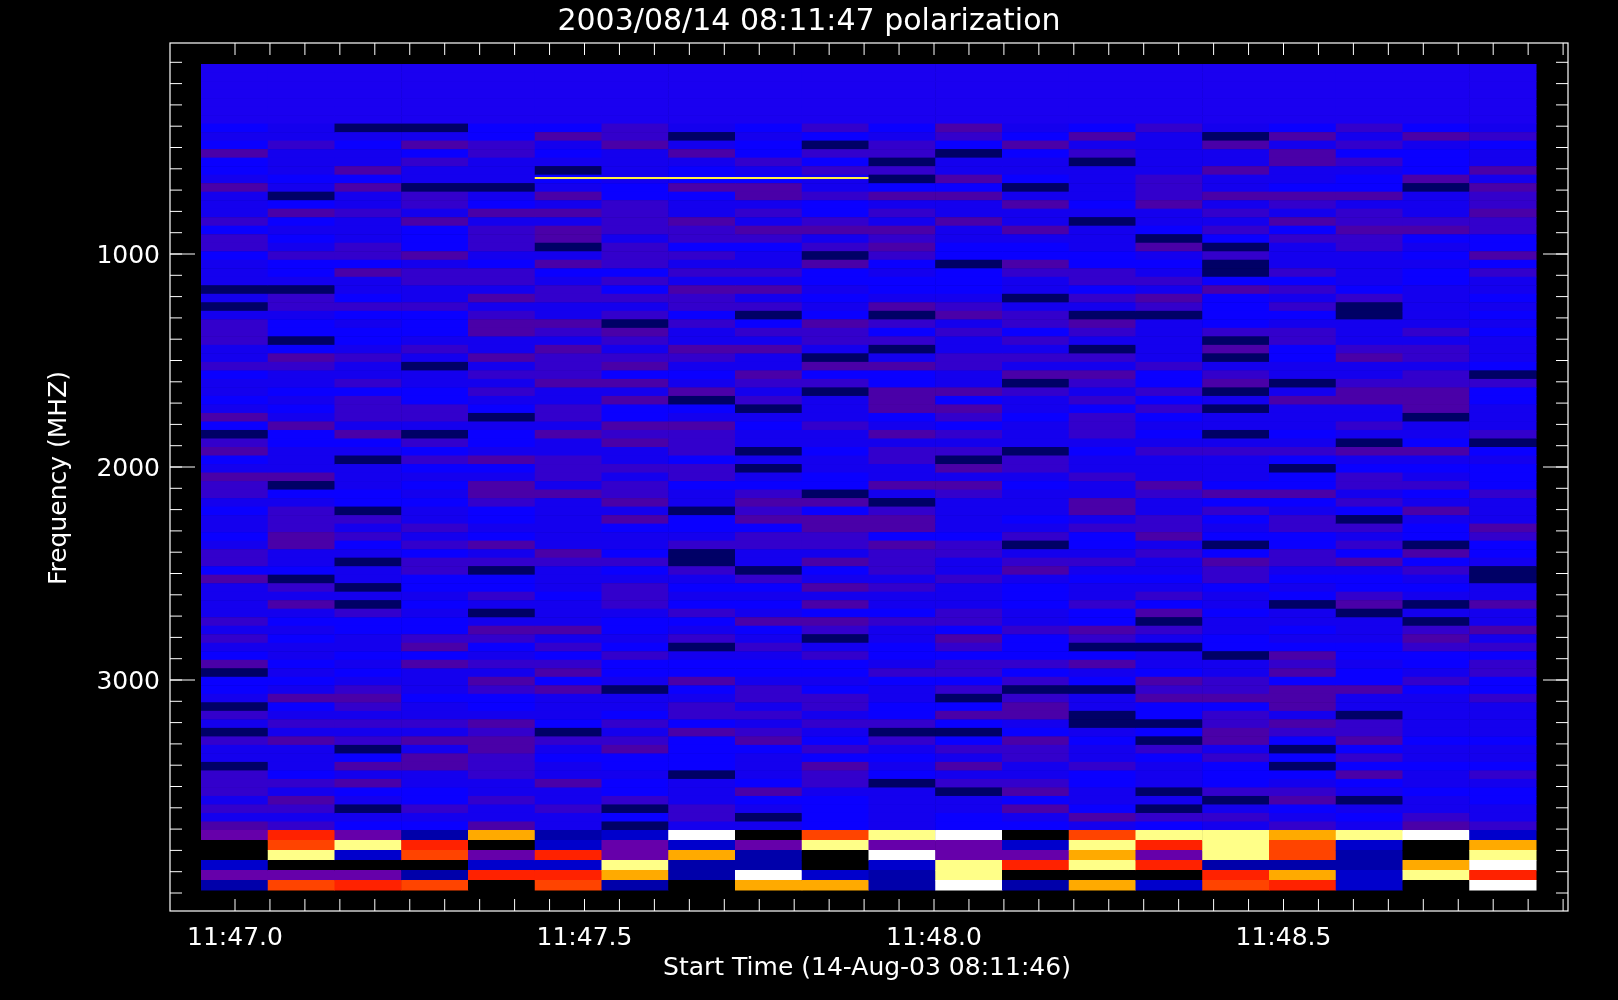 The height and width of the screenshot is (1000, 1618). What do you see at coordinates (128, 467) in the screenshot?
I see `y-tick-label: 2000` at bounding box center [128, 467].